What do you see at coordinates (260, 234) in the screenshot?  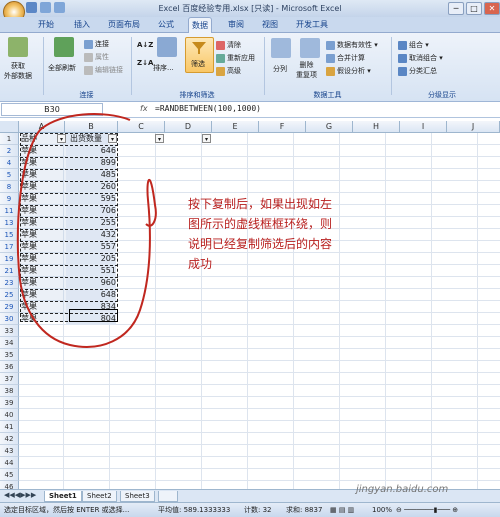 I see `annotation-note: 按下复制后，如果出现如左图所示的虚线框框环绕，则说明已经复制筛选后的内容成功` at bounding box center [260, 234].